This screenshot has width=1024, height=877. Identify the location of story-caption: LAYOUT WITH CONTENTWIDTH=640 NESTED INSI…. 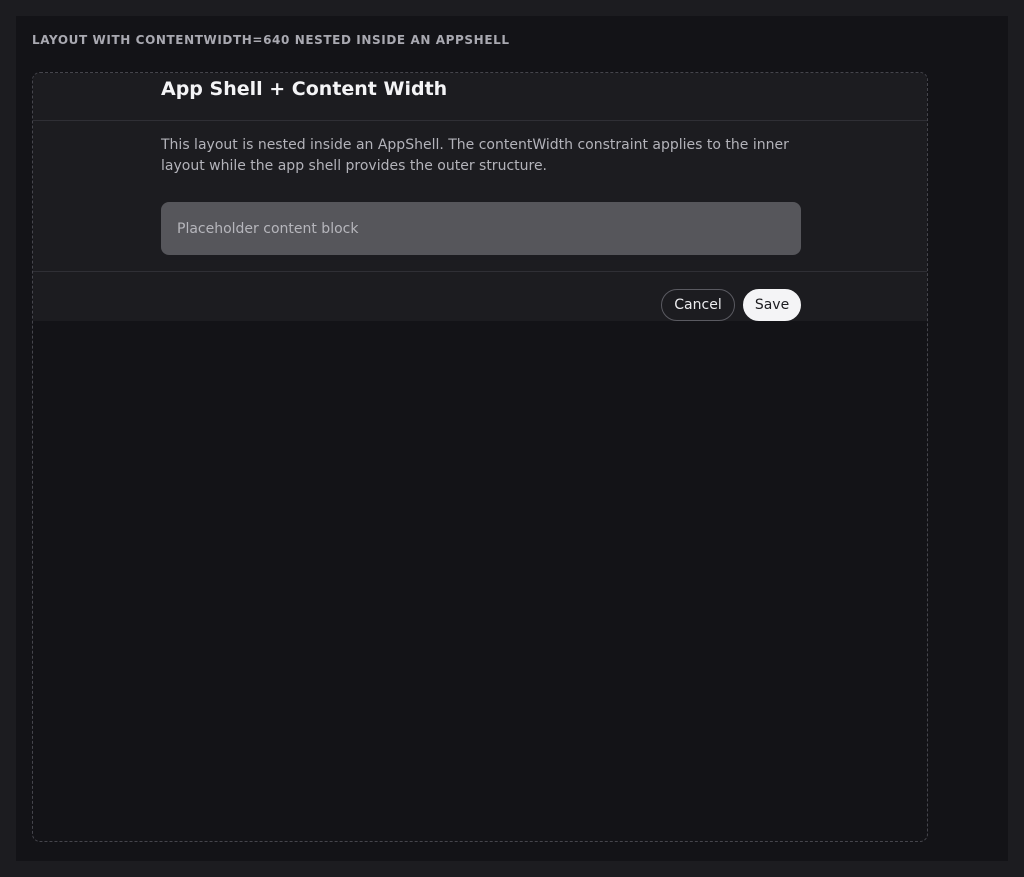
(271, 40).